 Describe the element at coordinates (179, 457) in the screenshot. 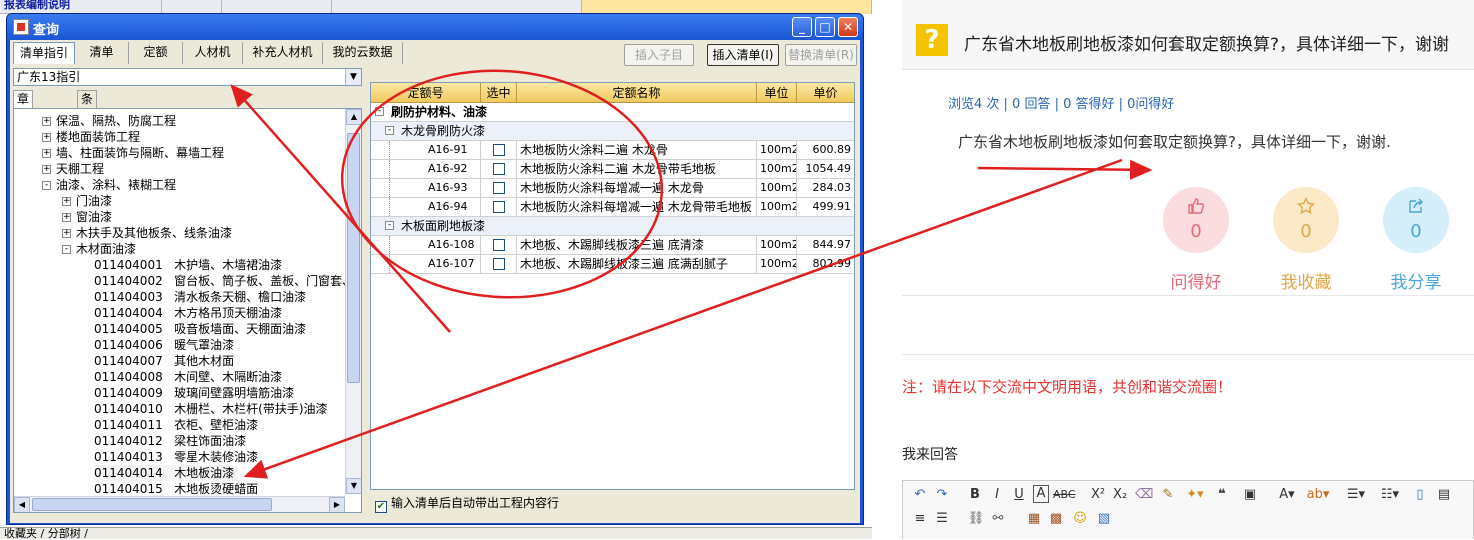

I see `tree-item: 011404013 零星木装修油漆` at that location.